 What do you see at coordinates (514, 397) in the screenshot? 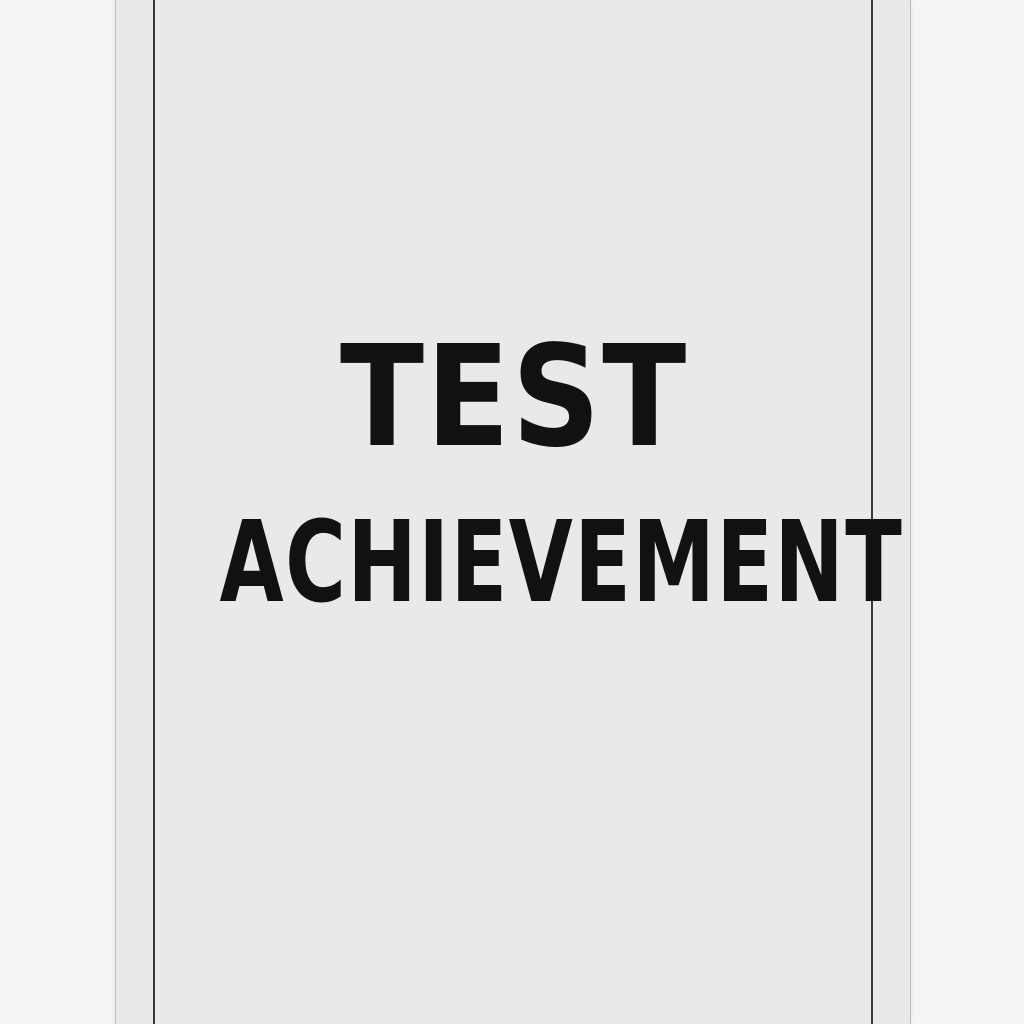
I see `title-line-1: TEST` at bounding box center [514, 397].